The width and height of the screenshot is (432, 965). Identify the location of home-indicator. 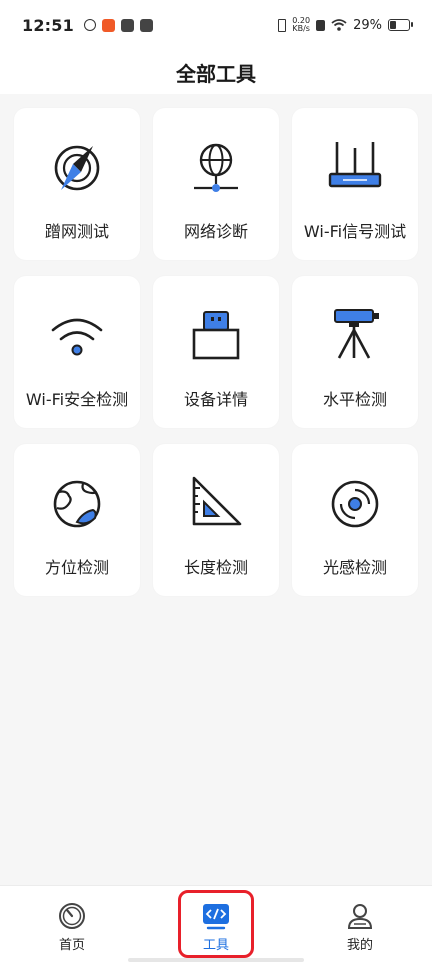
(216, 960).